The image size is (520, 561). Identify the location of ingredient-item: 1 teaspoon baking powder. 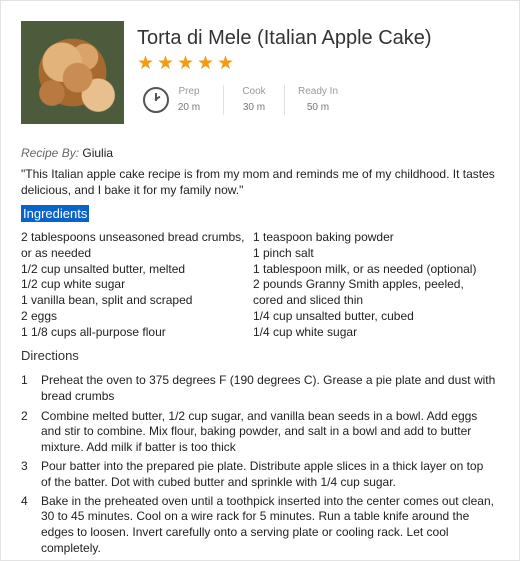
(323, 237).